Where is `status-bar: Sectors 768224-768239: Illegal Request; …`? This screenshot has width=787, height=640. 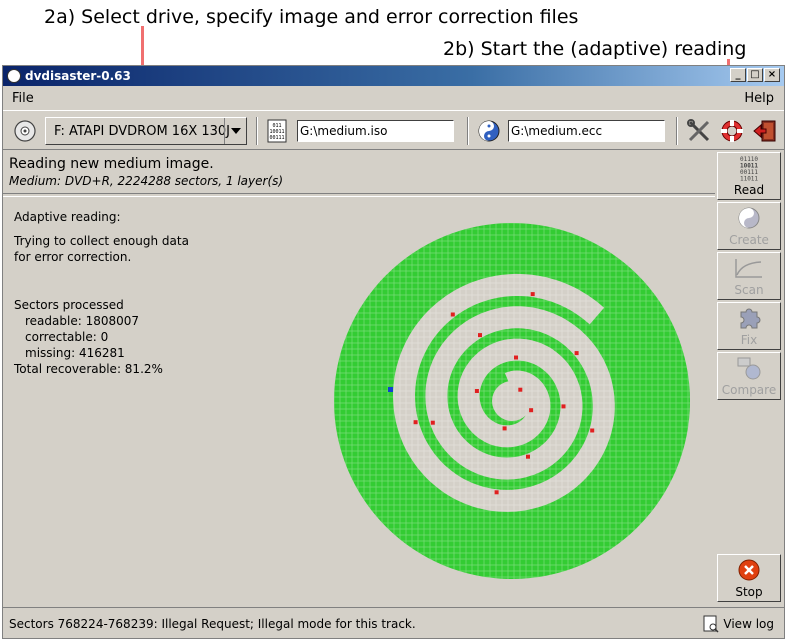
status-bar: Sectors 768224-768239: Illegal Request; … is located at coordinates (393, 623).